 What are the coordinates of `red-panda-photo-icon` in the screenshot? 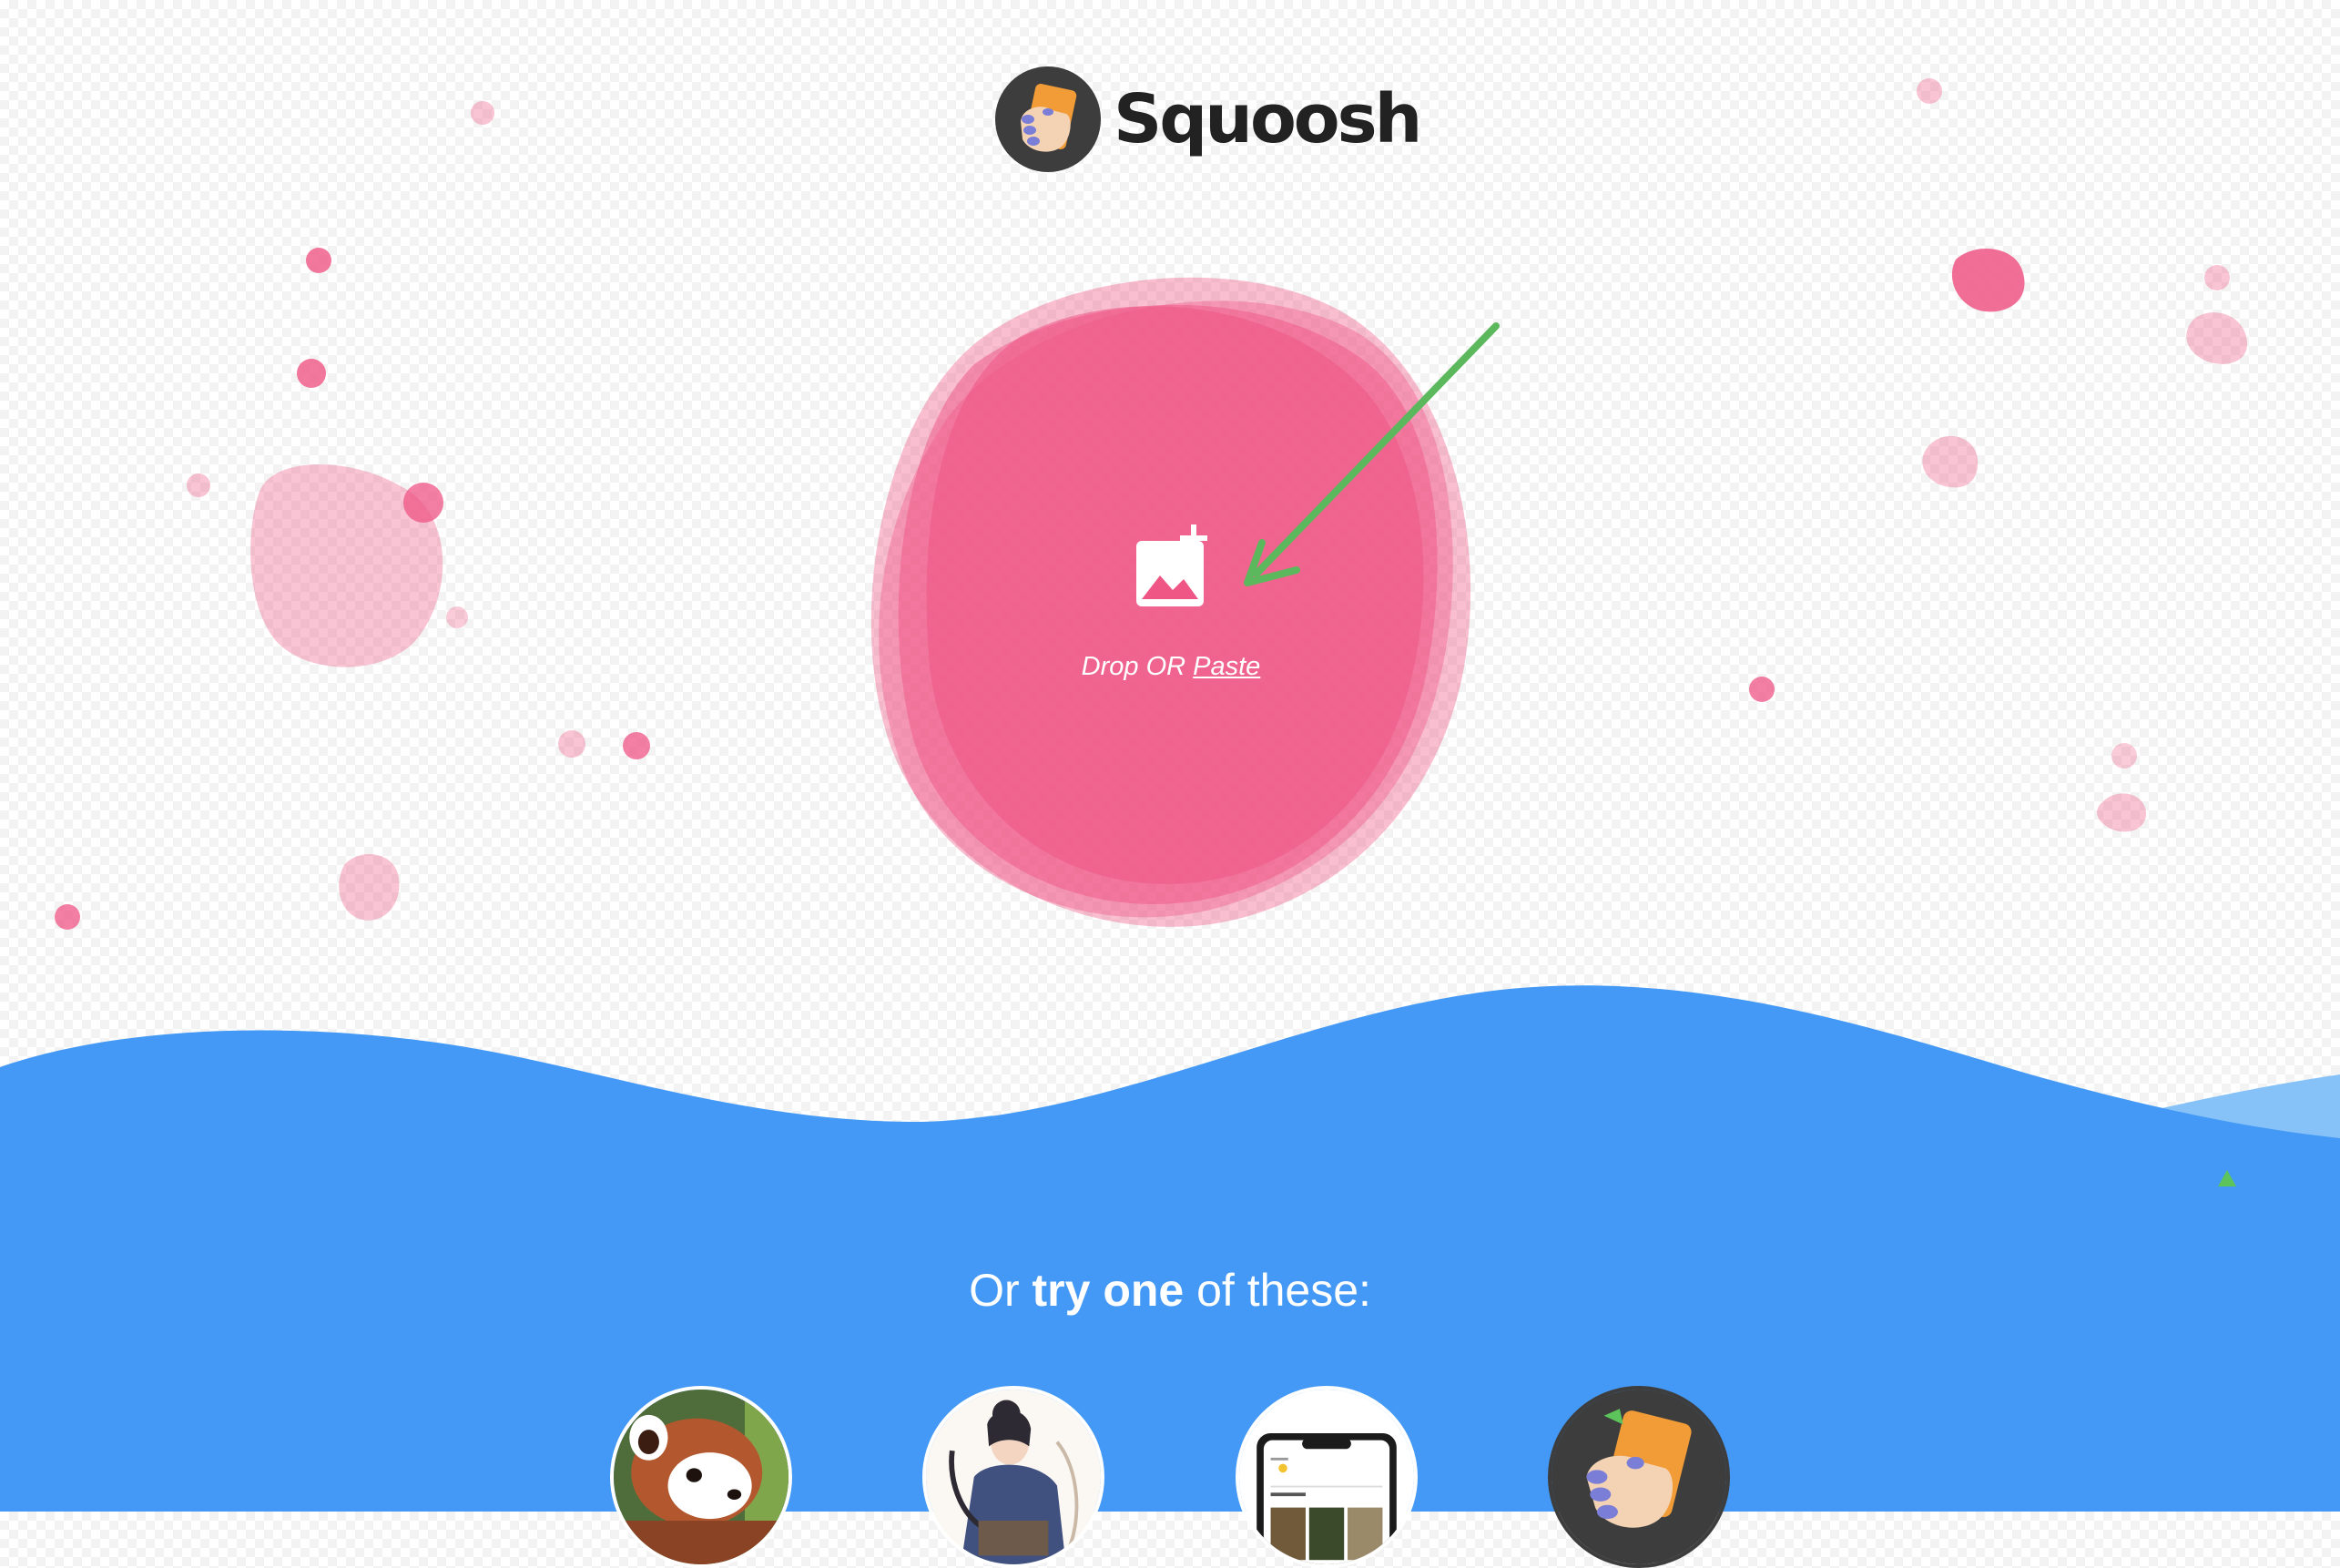 It's located at (701, 1477).